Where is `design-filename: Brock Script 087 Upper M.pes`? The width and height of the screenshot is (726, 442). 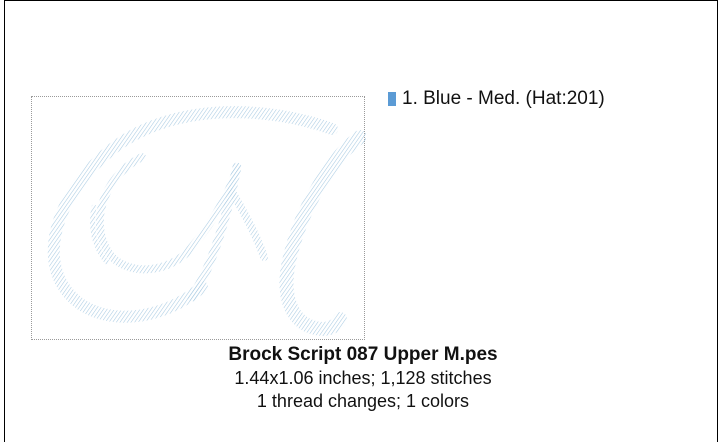 design-filename: Brock Script 087 Upper M.pes is located at coordinates (363, 354).